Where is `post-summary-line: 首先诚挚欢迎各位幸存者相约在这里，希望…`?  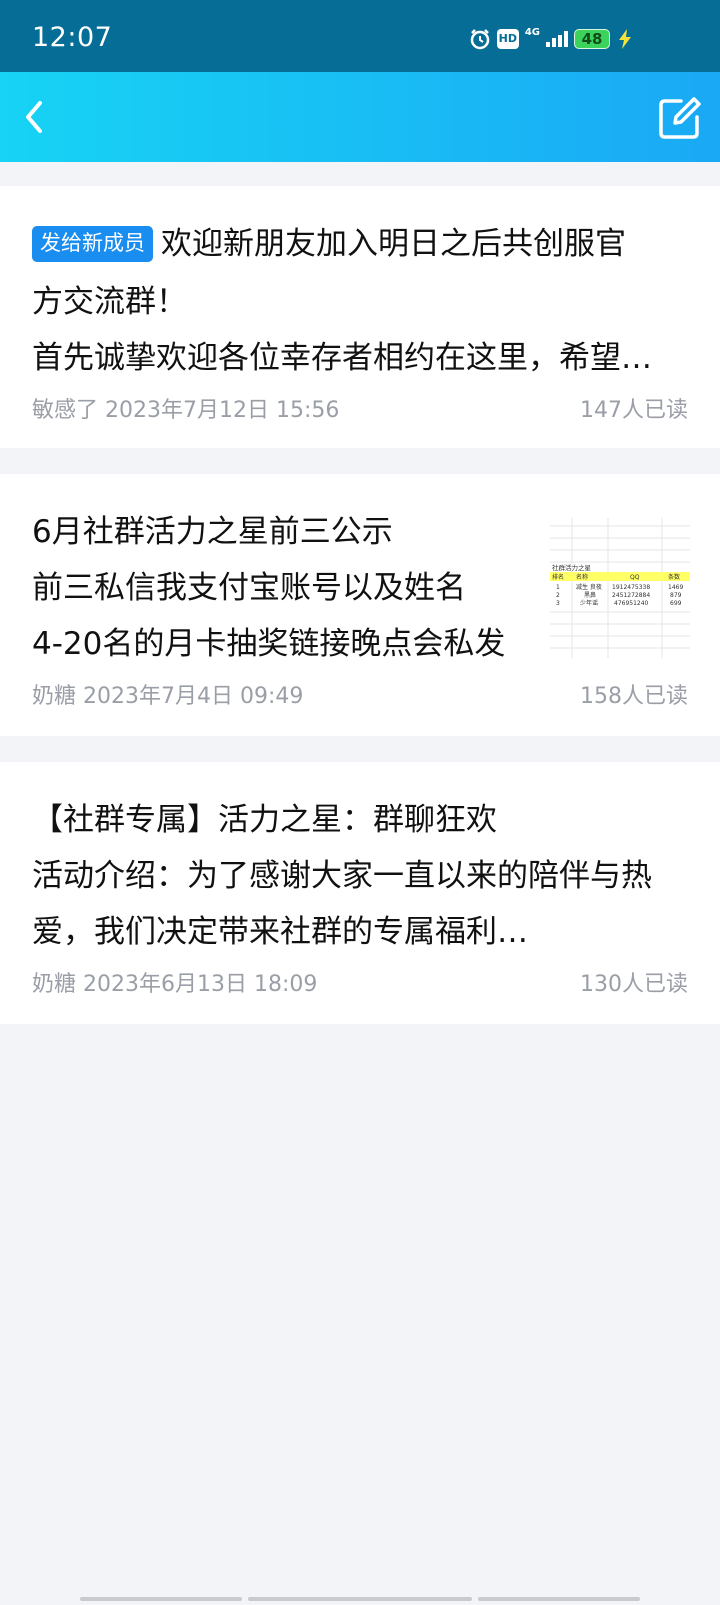
post-summary-line: 首先诚挚欢迎各位幸存者相约在这里，希望… is located at coordinates (342, 358).